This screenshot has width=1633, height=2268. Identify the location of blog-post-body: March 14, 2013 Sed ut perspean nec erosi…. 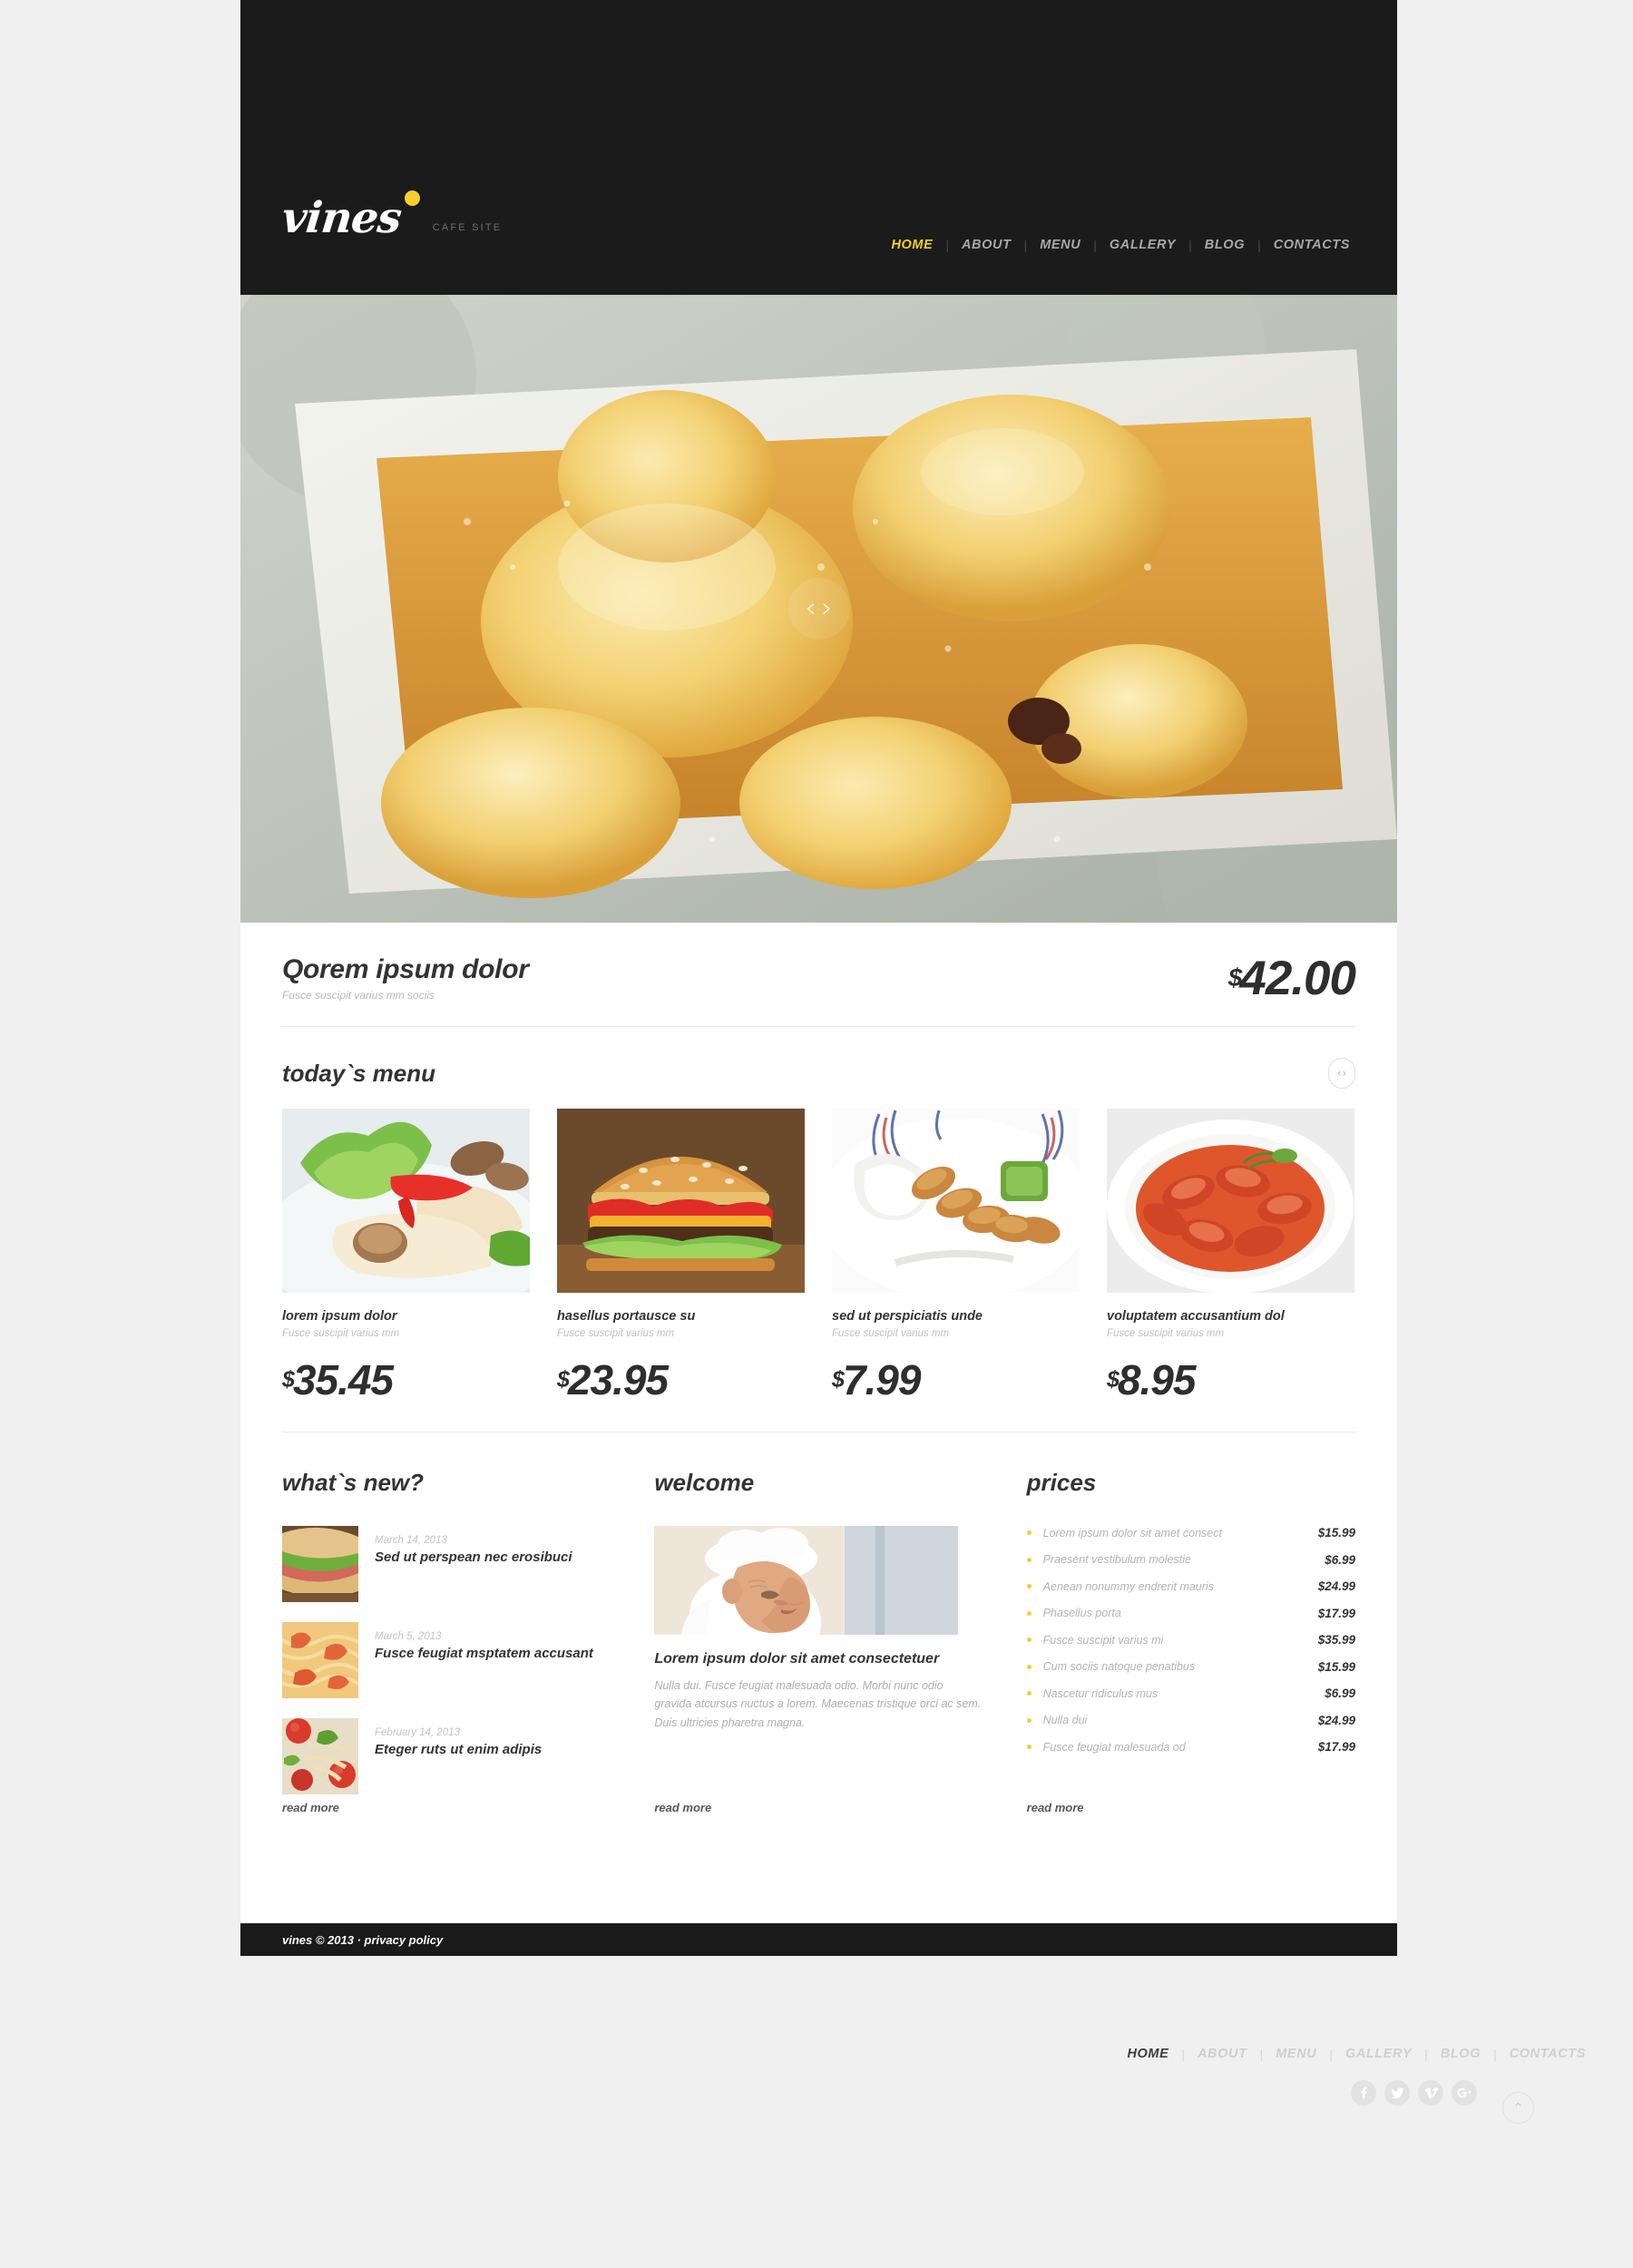
(473, 1564).